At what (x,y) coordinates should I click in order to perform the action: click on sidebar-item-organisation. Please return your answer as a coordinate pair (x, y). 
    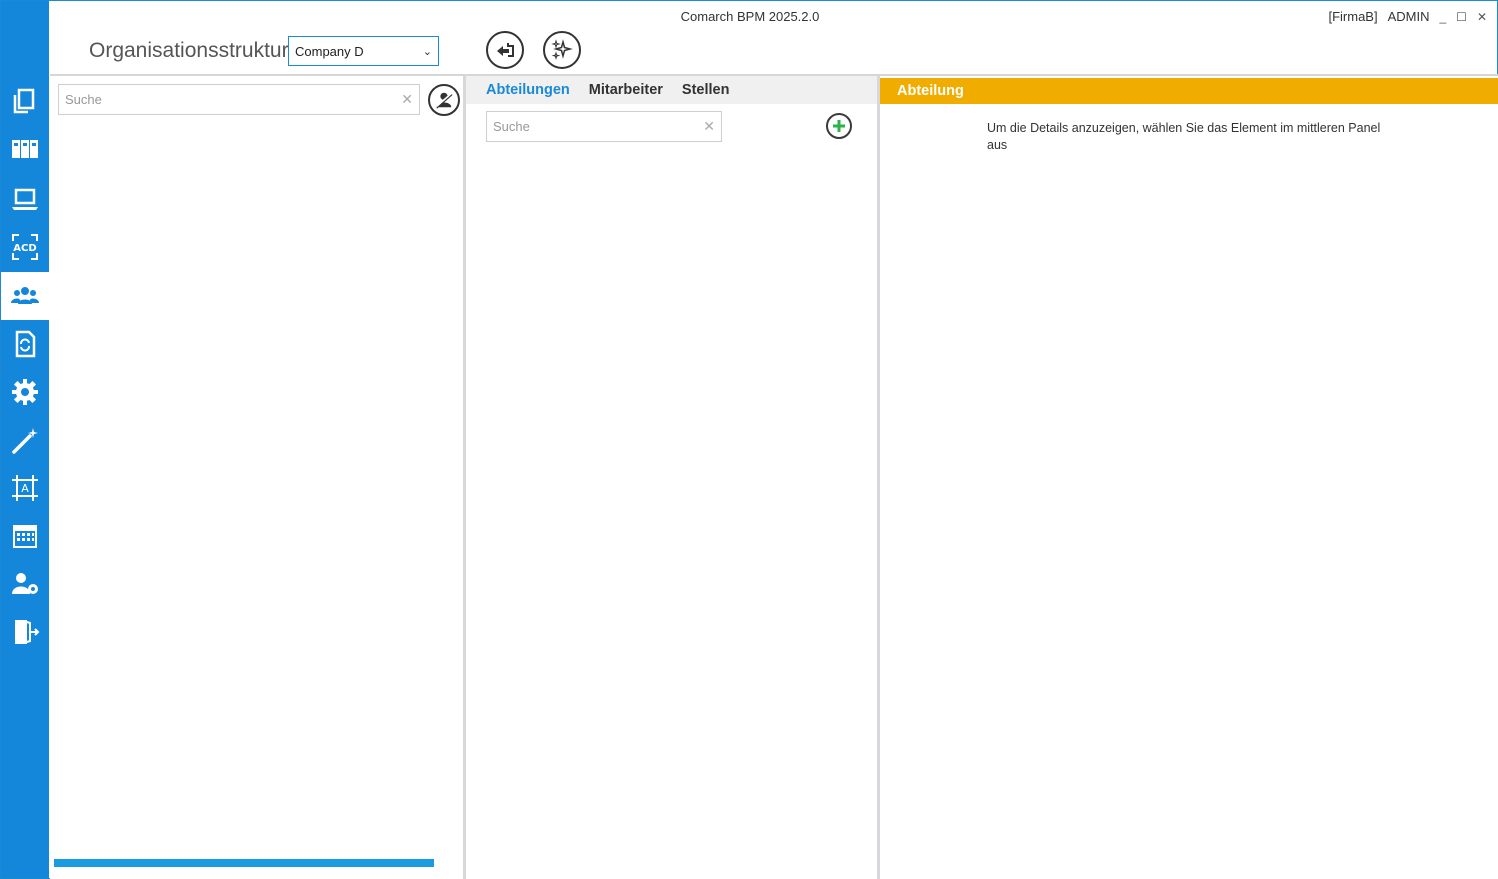
    Looking at the image, I should click on (25, 296).